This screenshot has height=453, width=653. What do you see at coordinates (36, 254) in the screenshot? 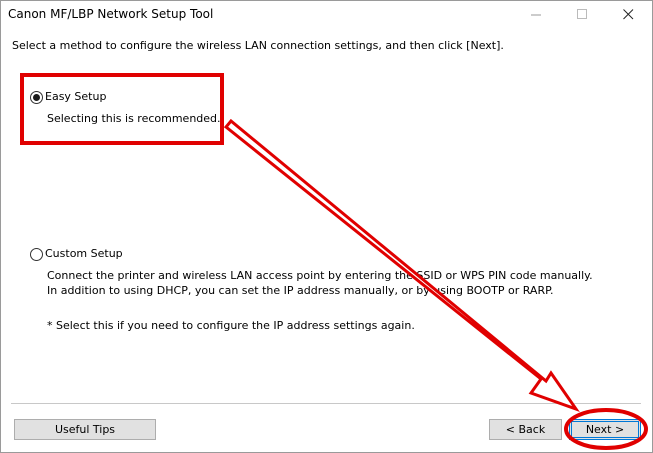
I see `custom-setup-radio` at bounding box center [36, 254].